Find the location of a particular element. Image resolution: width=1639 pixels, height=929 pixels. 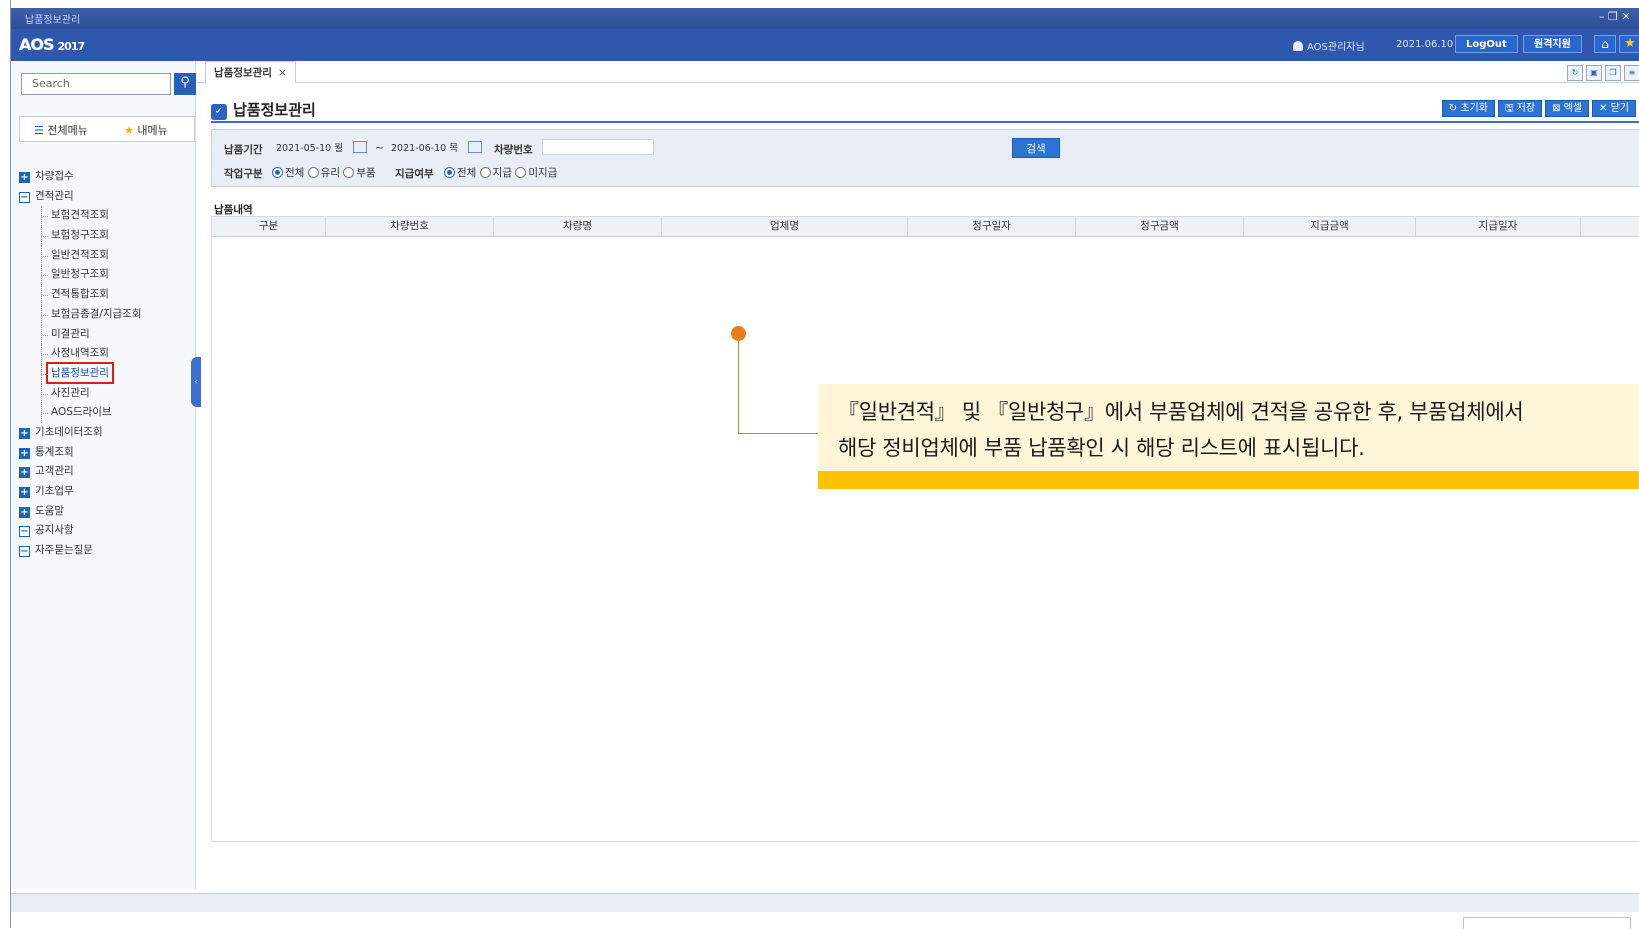

column-header: 청구금액 is located at coordinates (1160, 226).